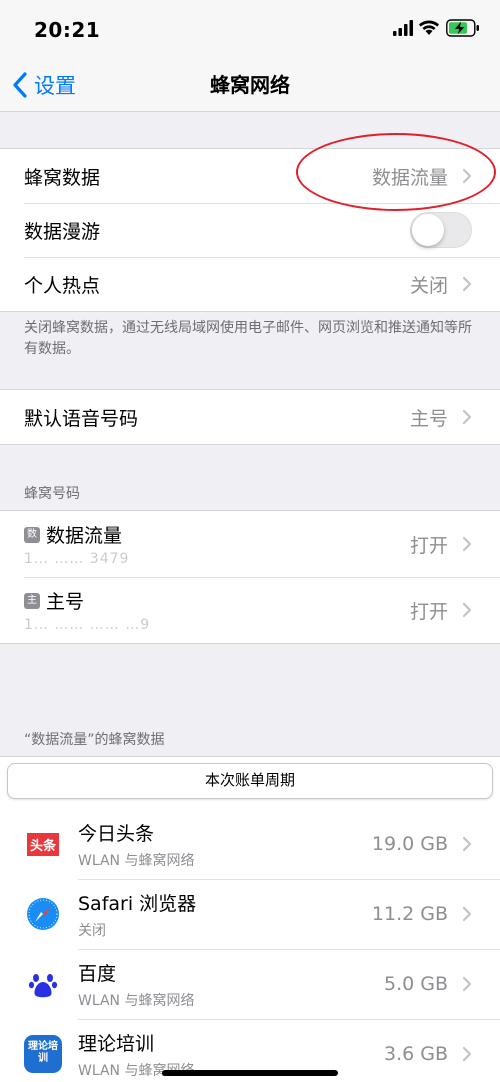 The image size is (500, 1082). What do you see at coordinates (462, 28) in the screenshot?
I see `battery-charging-icon` at bounding box center [462, 28].